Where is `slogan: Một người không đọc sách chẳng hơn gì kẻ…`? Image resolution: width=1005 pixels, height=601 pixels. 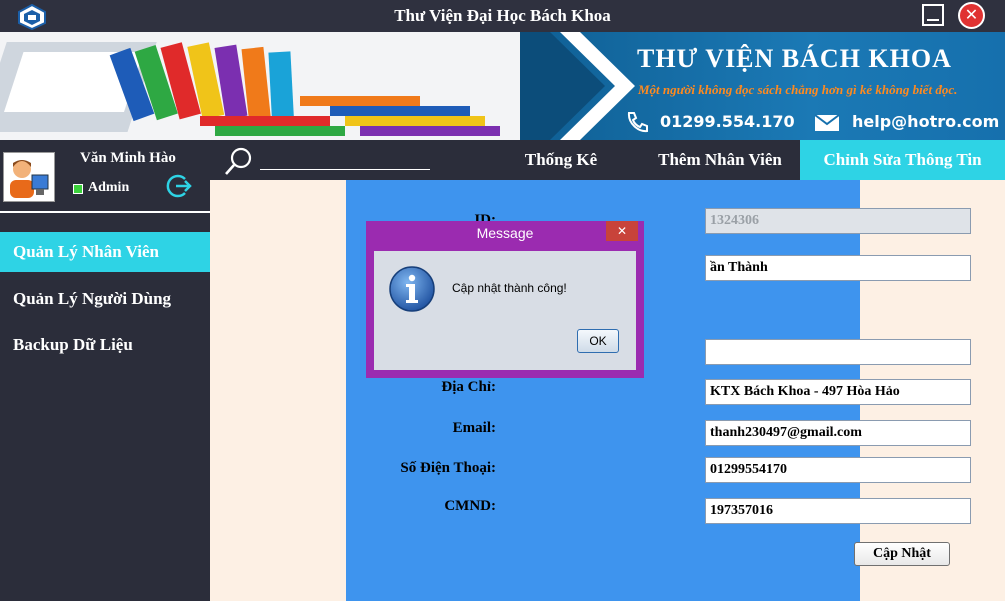 slogan: Một người không đọc sách chẳng hơn gì kẻ… is located at coordinates (798, 89).